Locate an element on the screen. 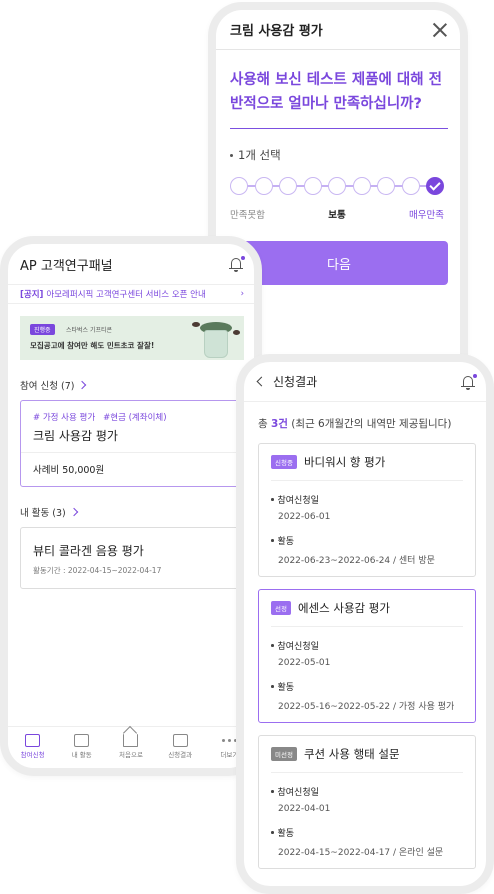  notice-bar: [공지] 아모레퍼시픽 고객연구센터 서비스 오픈 안내 › is located at coordinates (131, 294).